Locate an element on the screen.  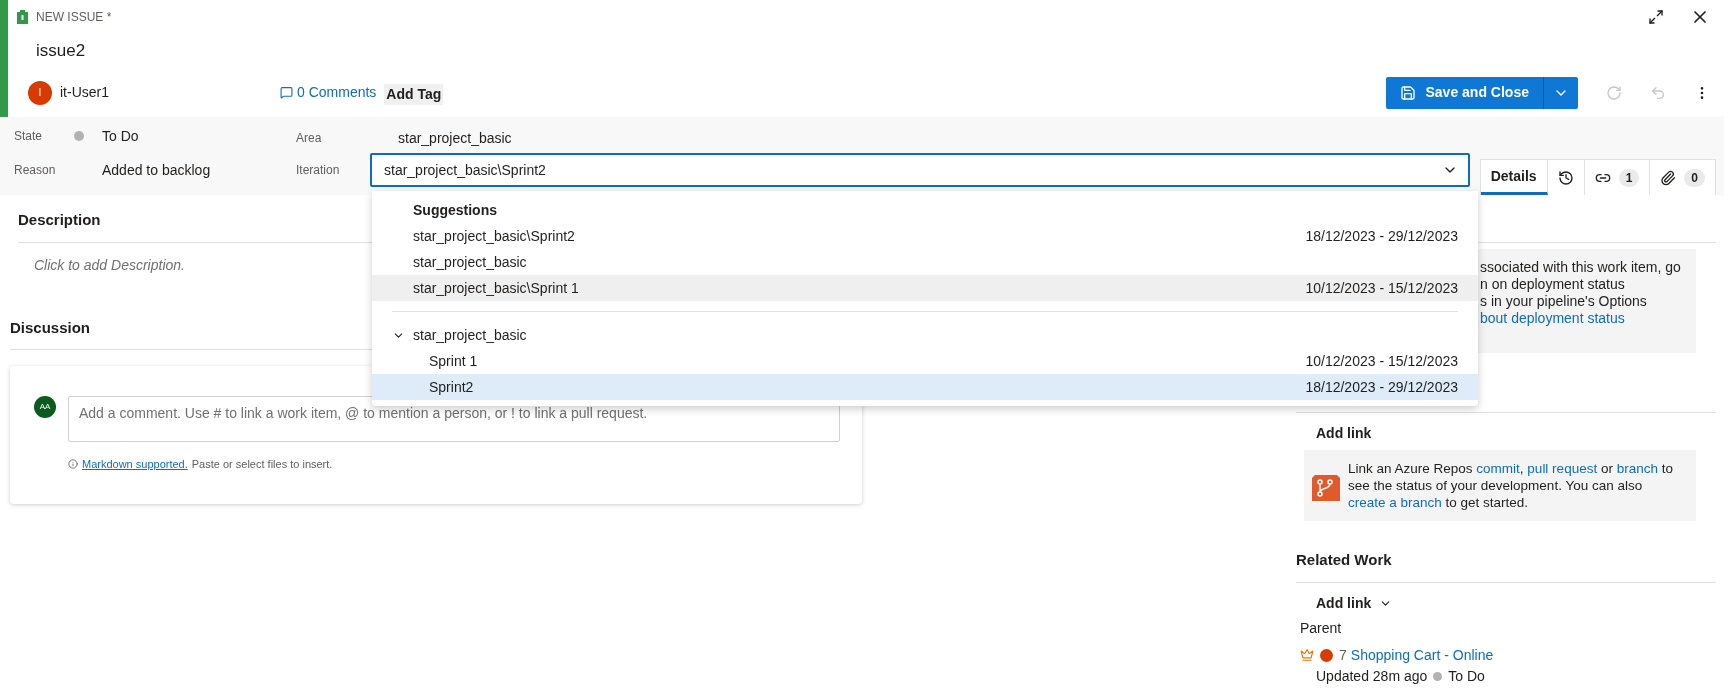
development-link: pull request is located at coordinates (1562, 468).